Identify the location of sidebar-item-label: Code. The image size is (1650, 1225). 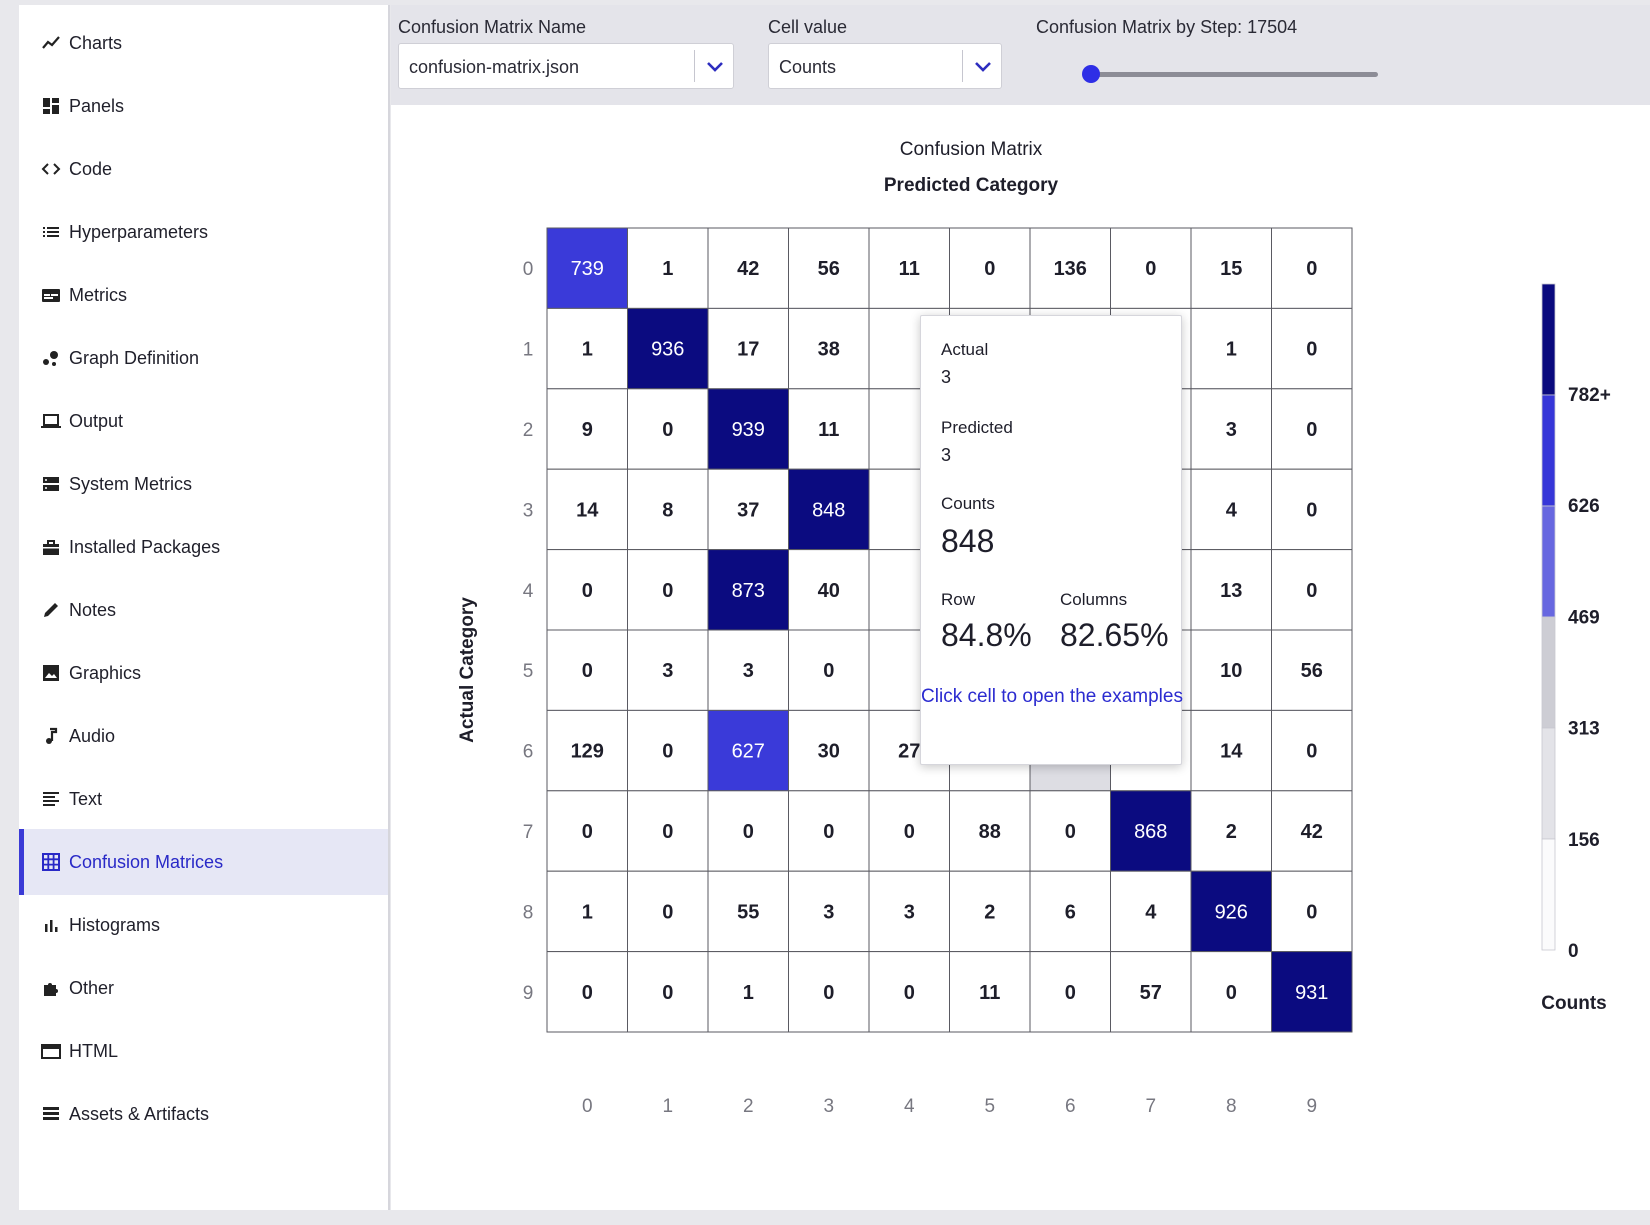
(91, 168).